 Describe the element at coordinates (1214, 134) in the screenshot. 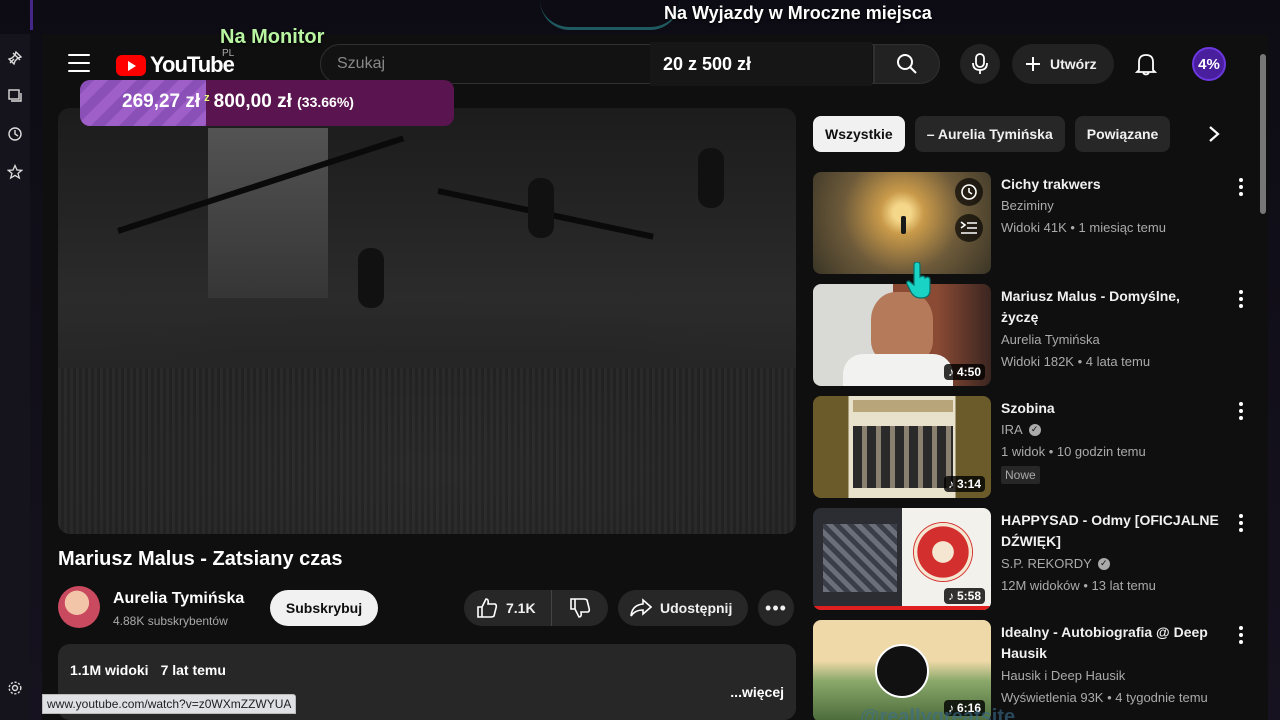

I see `chevron-right-icon` at that location.